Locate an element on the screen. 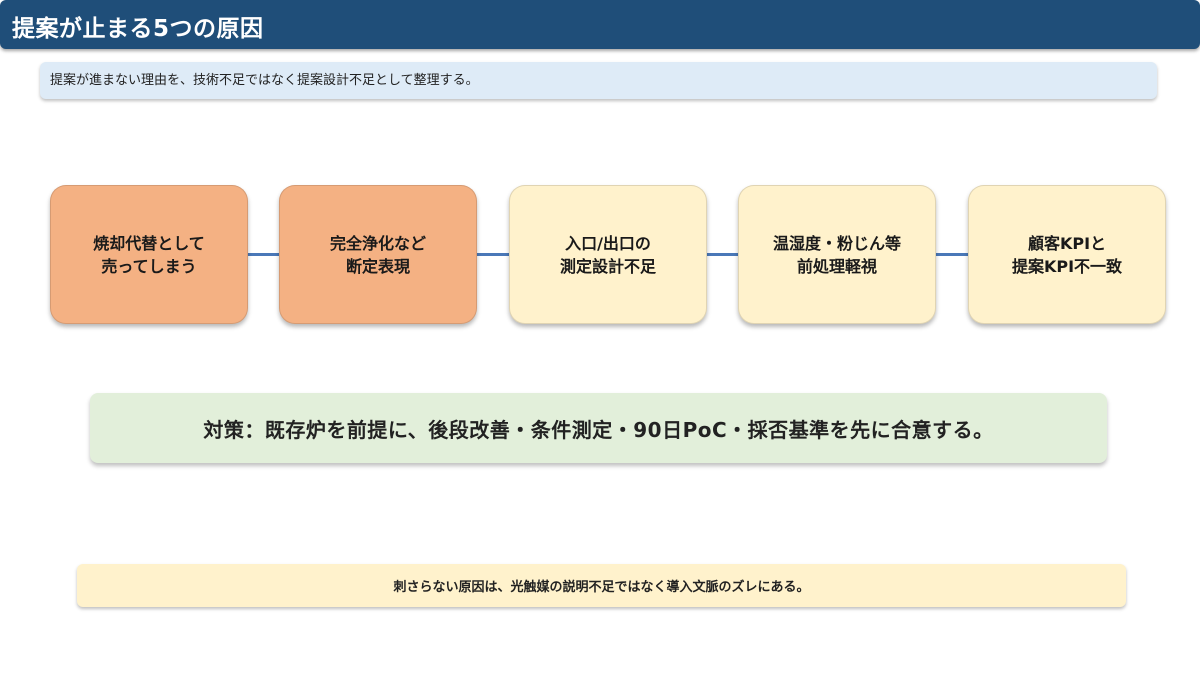  cause-box-5: 顧客KPIと 提案KPI不一致 is located at coordinates (1067, 254).